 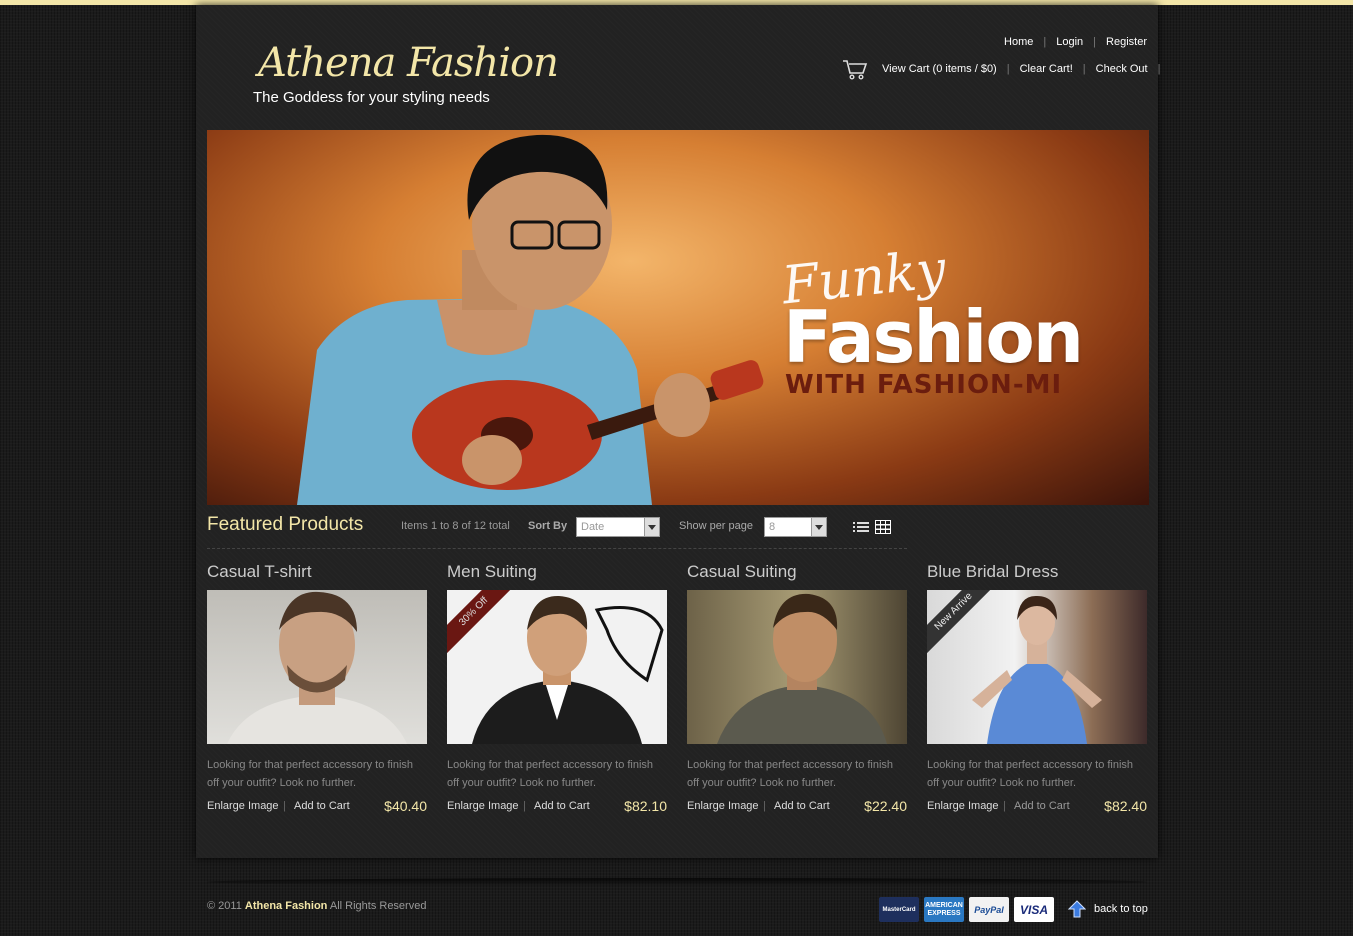 I want to click on product-price: $82.10, so click(x=645, y=806).